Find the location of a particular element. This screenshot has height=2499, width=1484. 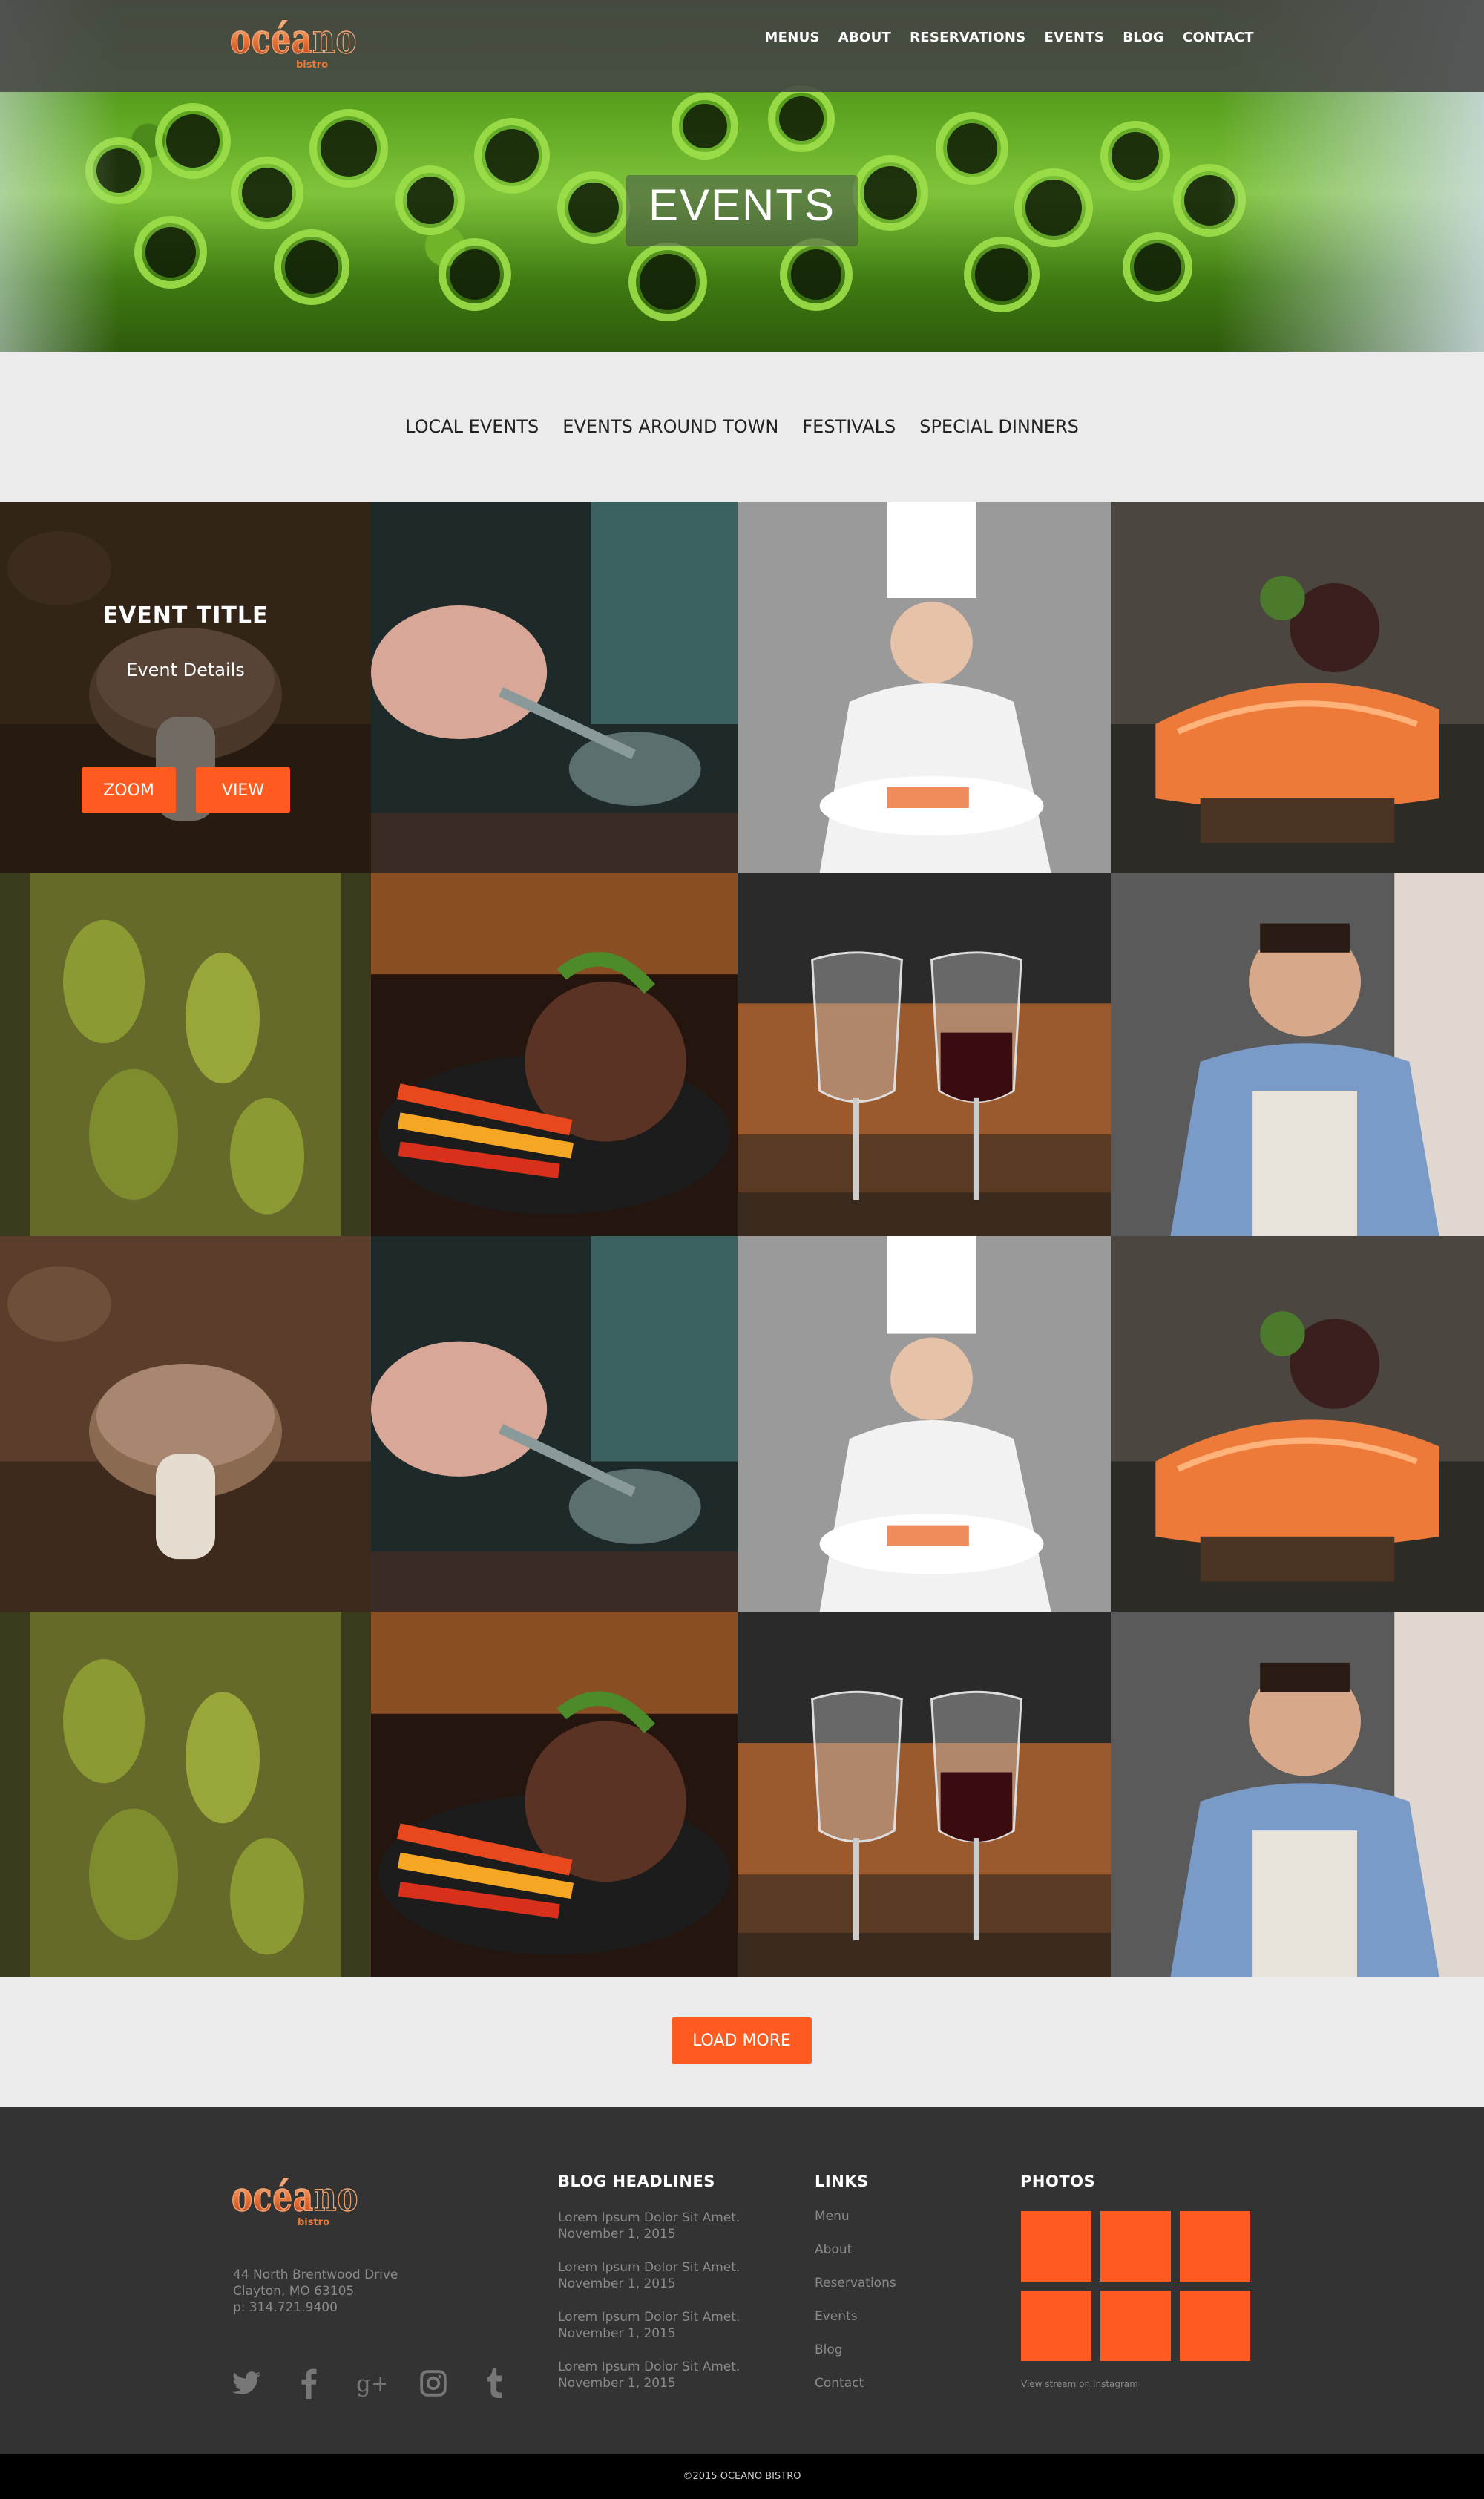

zoom-button: ZOOM is located at coordinates (129, 790).